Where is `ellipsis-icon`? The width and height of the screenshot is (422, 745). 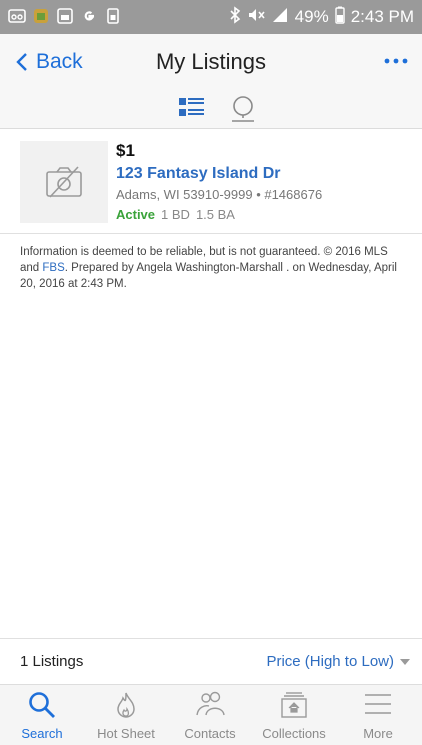 ellipsis-icon is located at coordinates (396, 61).